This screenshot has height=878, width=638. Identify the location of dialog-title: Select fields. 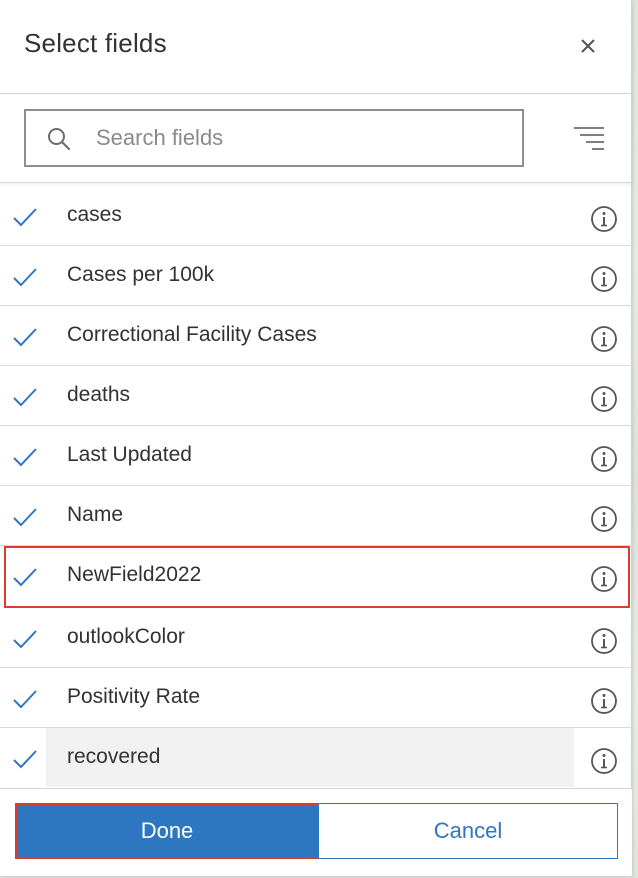
(95, 43).